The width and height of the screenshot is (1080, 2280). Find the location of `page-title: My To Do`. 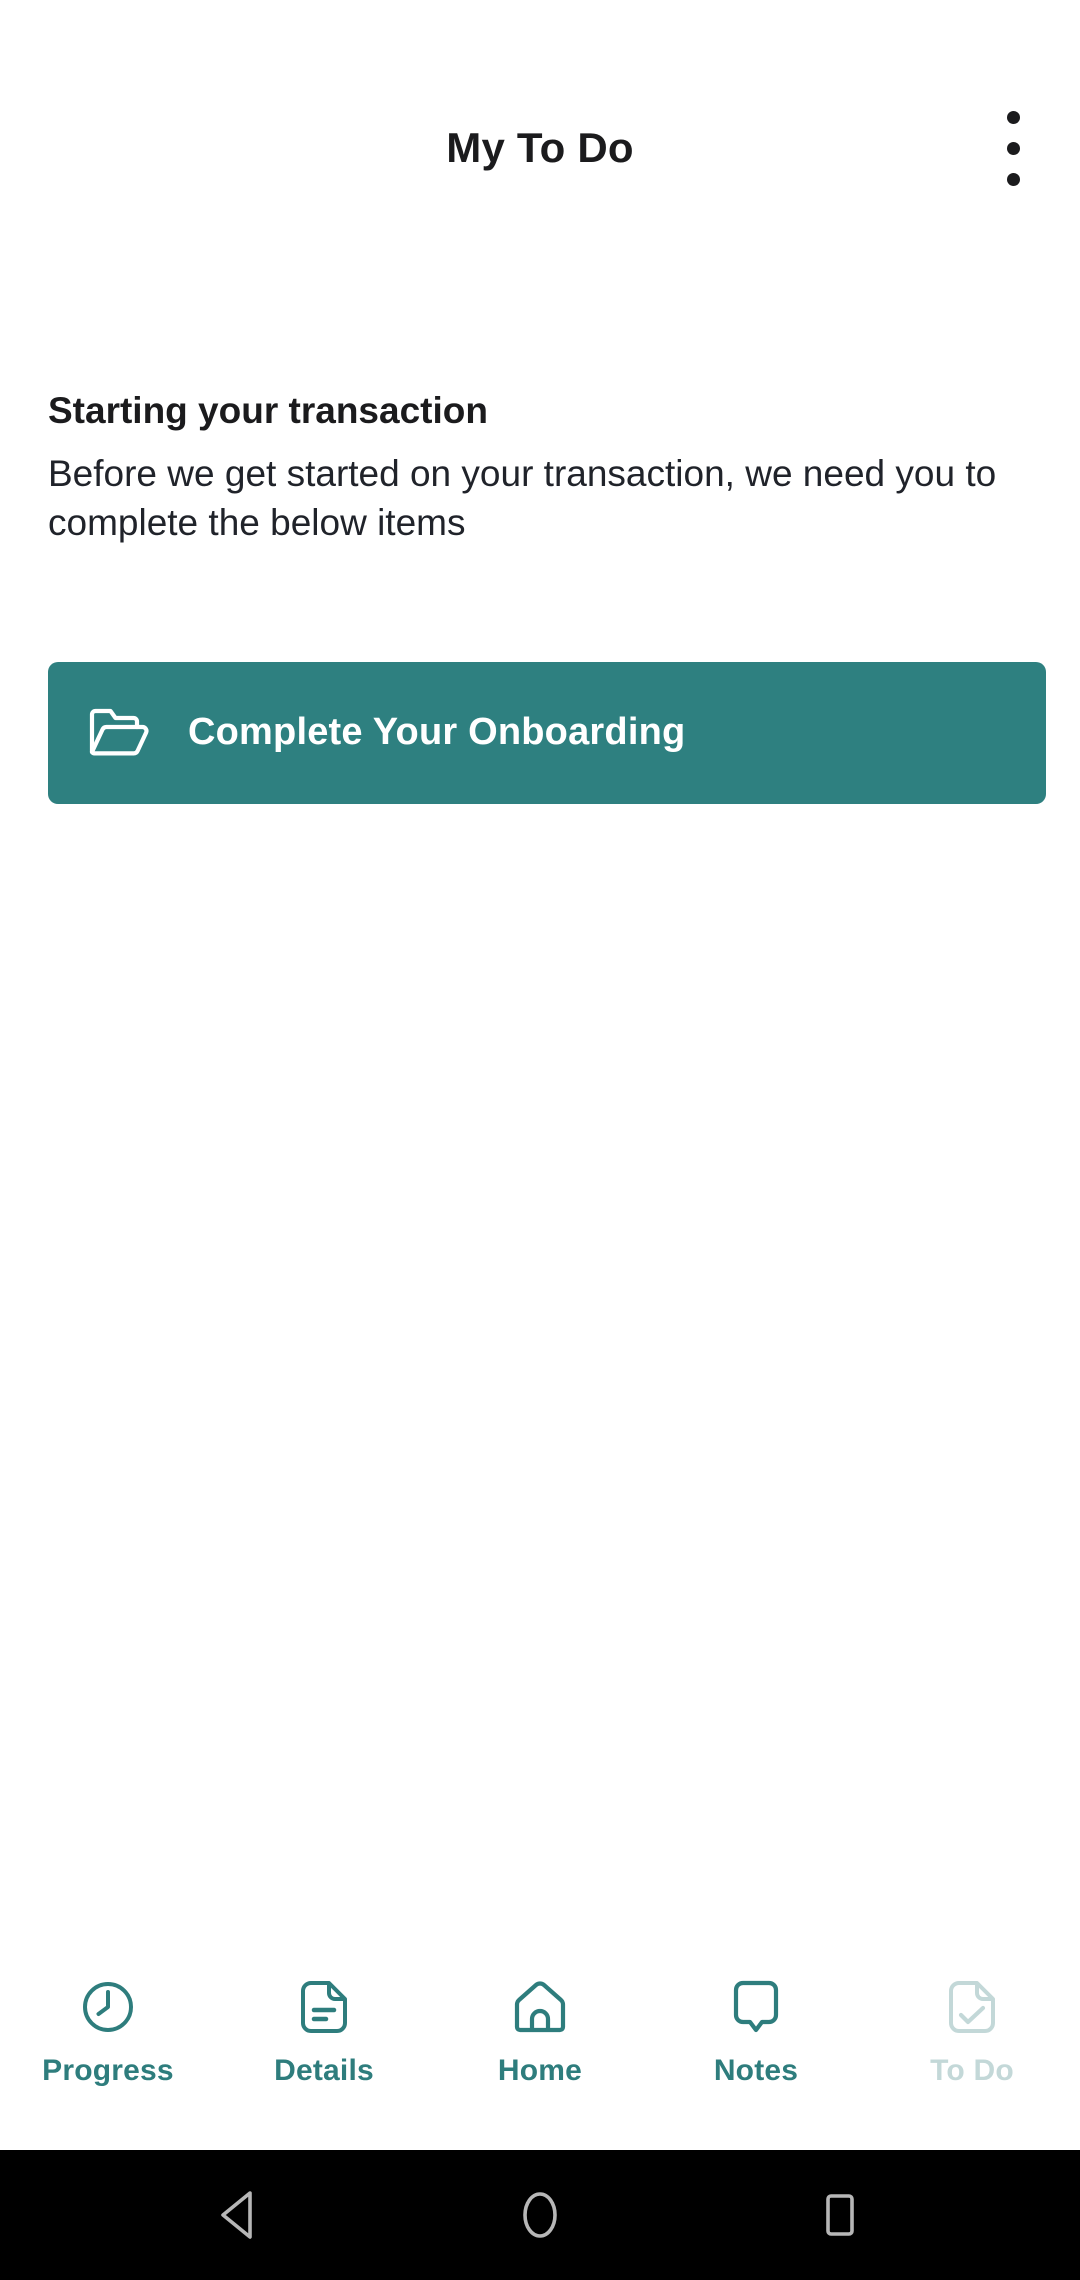

page-title: My To Do is located at coordinates (540, 147).